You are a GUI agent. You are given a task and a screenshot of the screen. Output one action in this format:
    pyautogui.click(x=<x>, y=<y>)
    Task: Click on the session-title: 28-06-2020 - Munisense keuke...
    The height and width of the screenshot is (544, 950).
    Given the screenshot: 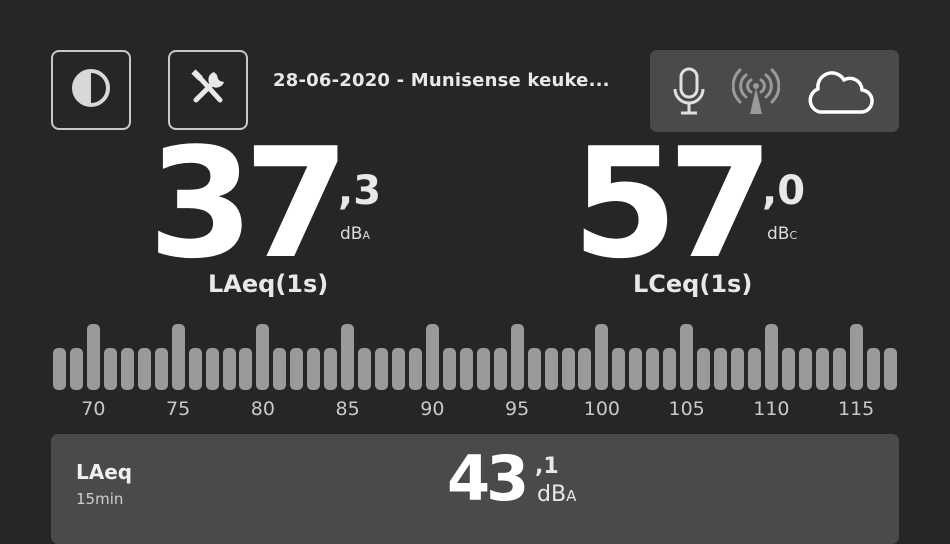 What is the action you would take?
    pyautogui.click(x=445, y=80)
    